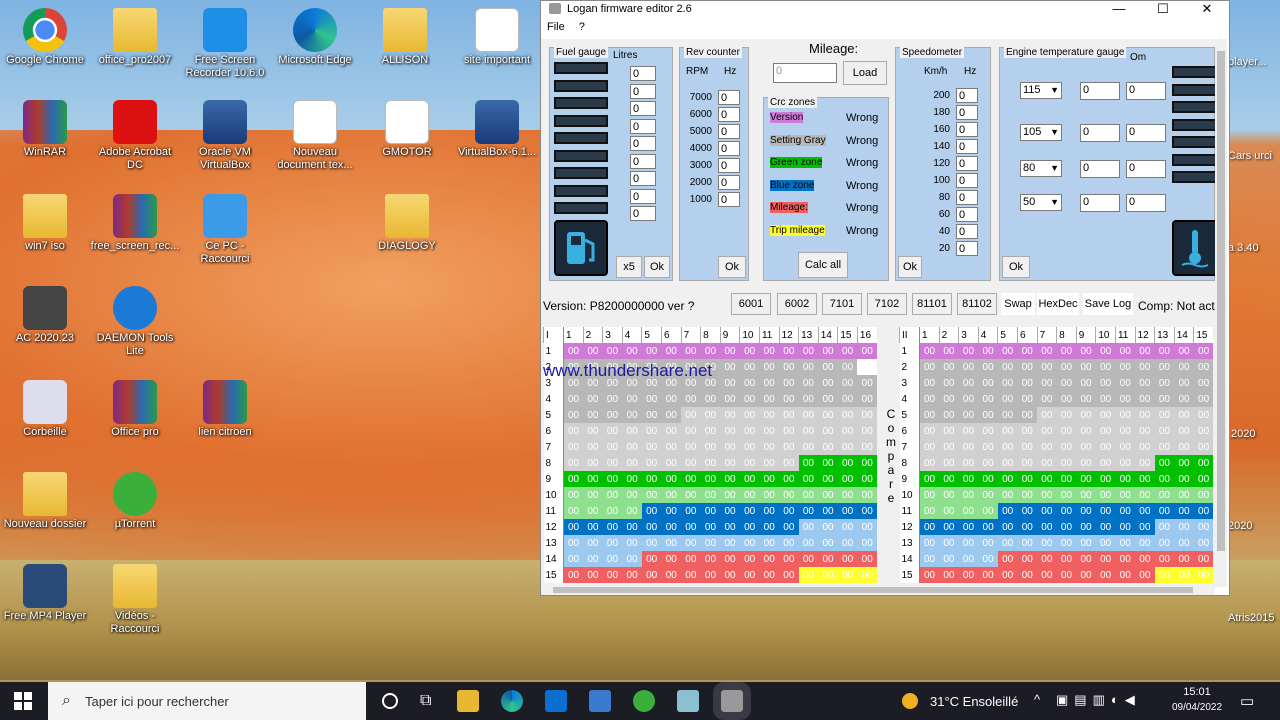 The width and height of the screenshot is (1280, 720). I want to click on calc-all-button: Calc all, so click(823, 265).